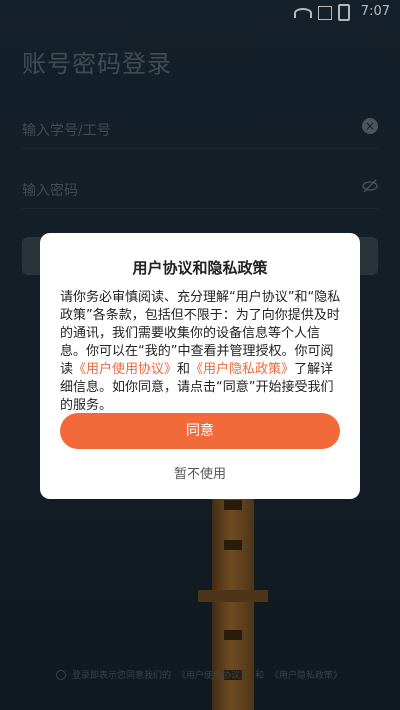  Describe the element at coordinates (200, 268) in the screenshot. I see `dialog-title: 用户协议和隐私政策` at that location.